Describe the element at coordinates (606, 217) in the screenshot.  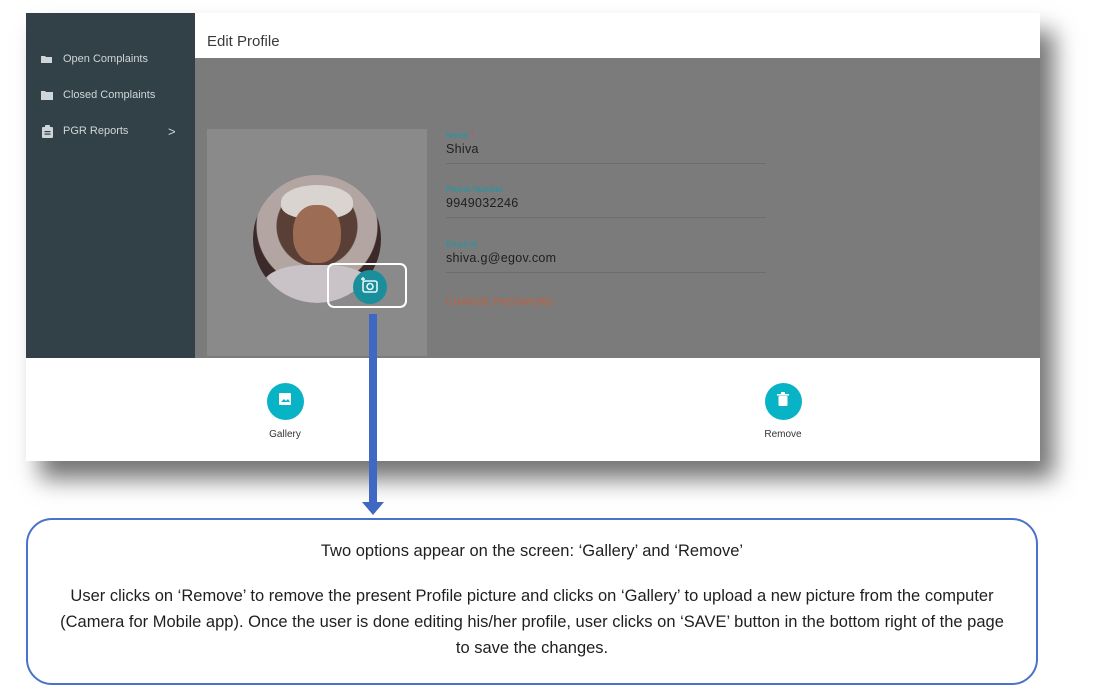
I see `phone-underline` at that location.